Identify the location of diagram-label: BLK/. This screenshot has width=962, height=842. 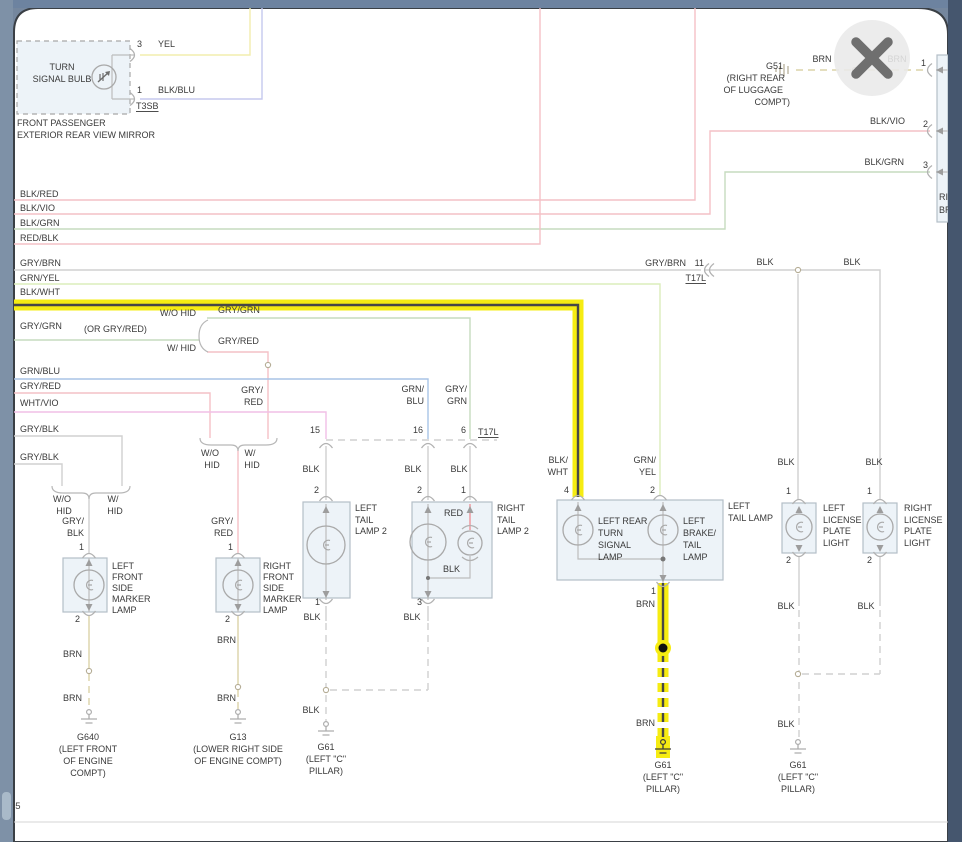
(558, 460).